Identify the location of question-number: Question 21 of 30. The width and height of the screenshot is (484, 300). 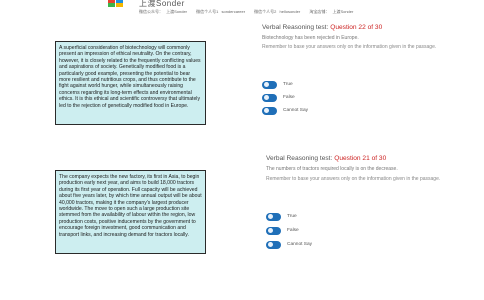
(360, 158).